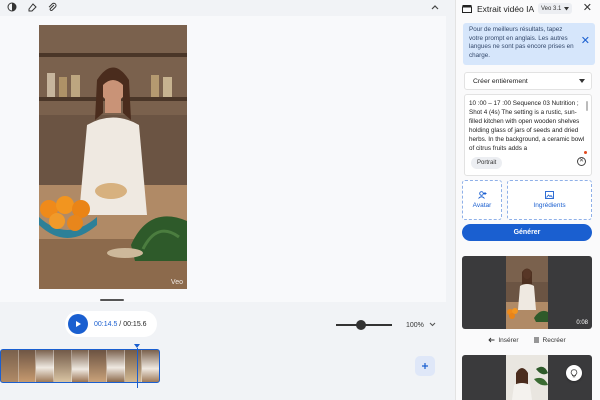  What do you see at coordinates (491, 340) in the screenshot?
I see `arrow-left-icon` at bounding box center [491, 340].